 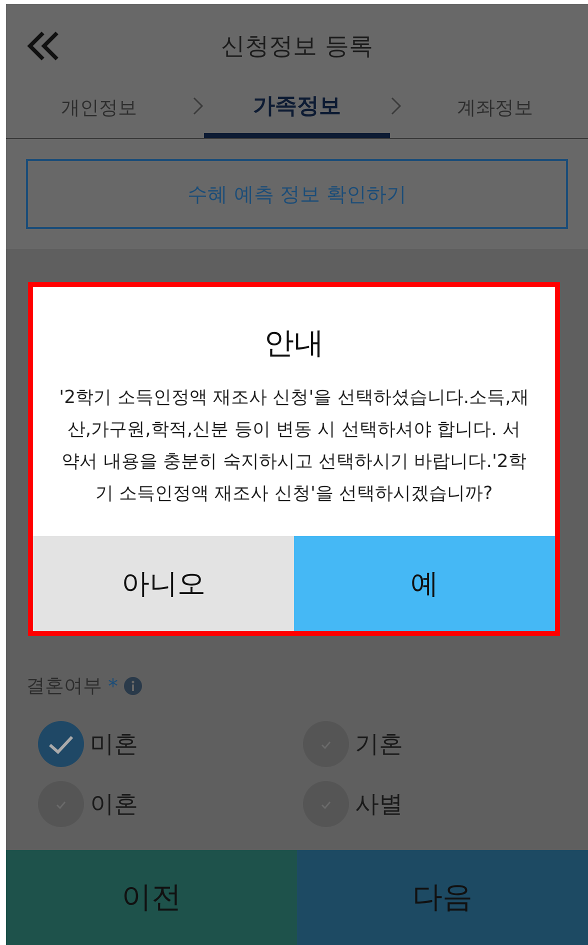 I want to click on radio-label: 미혼, so click(x=114, y=744).